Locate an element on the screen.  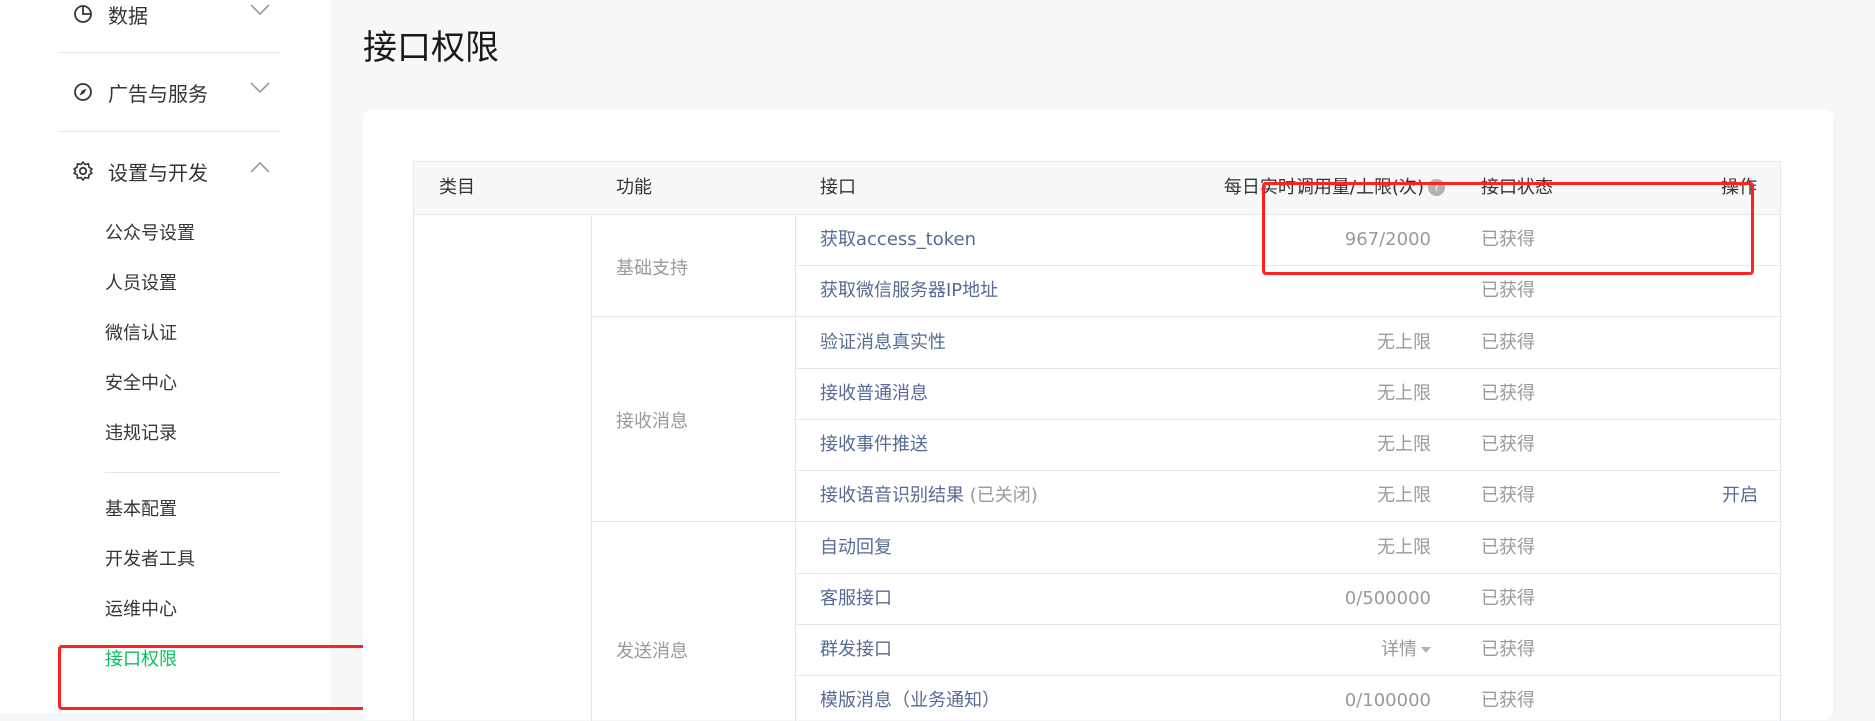
table-row: 接收普通消息 无上限 已获得 is located at coordinates (1287, 393).